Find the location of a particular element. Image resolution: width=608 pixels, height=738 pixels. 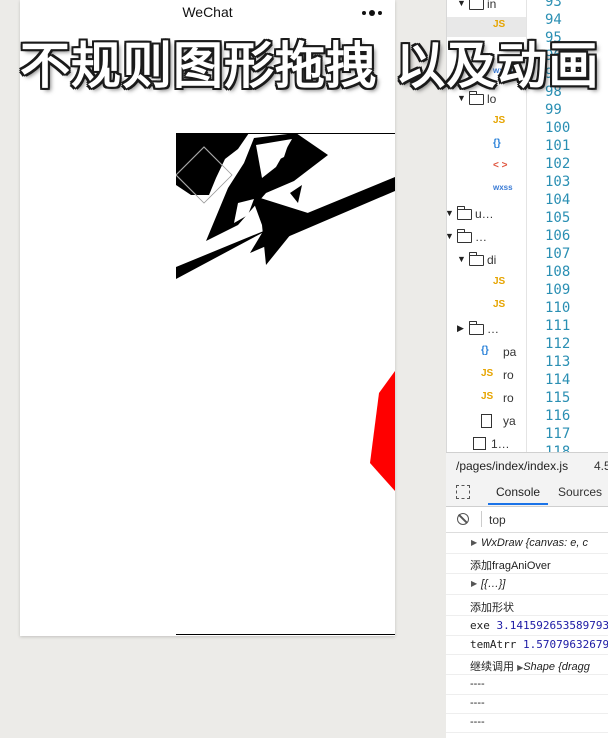

console-line-text: 继续调用 ▶Shape {dragg is located at coordinates (530, 666).